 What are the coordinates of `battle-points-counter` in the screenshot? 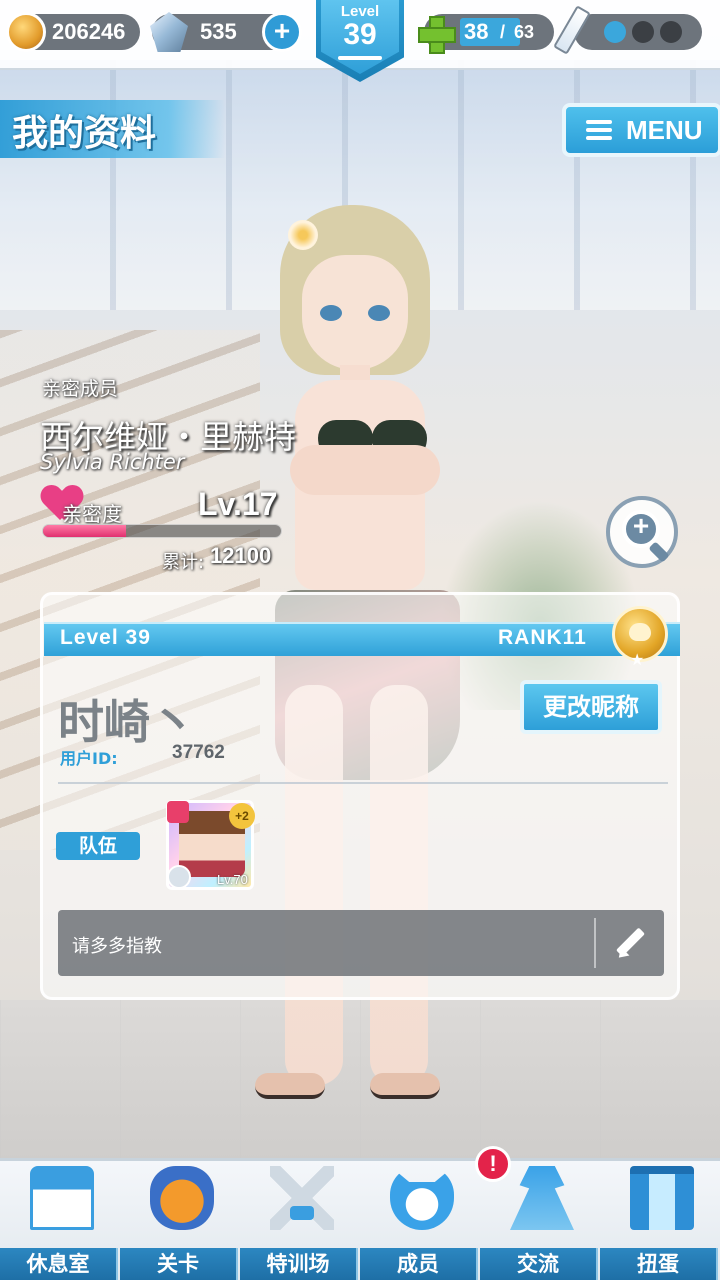 It's located at (627, 30).